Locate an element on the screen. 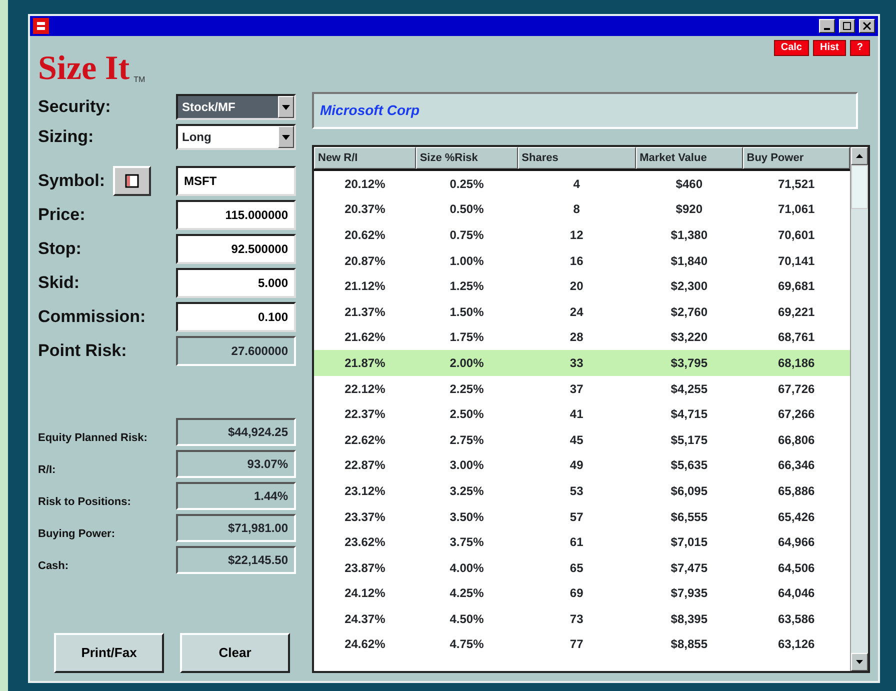  dropdown-field: Long is located at coordinates (236, 137).